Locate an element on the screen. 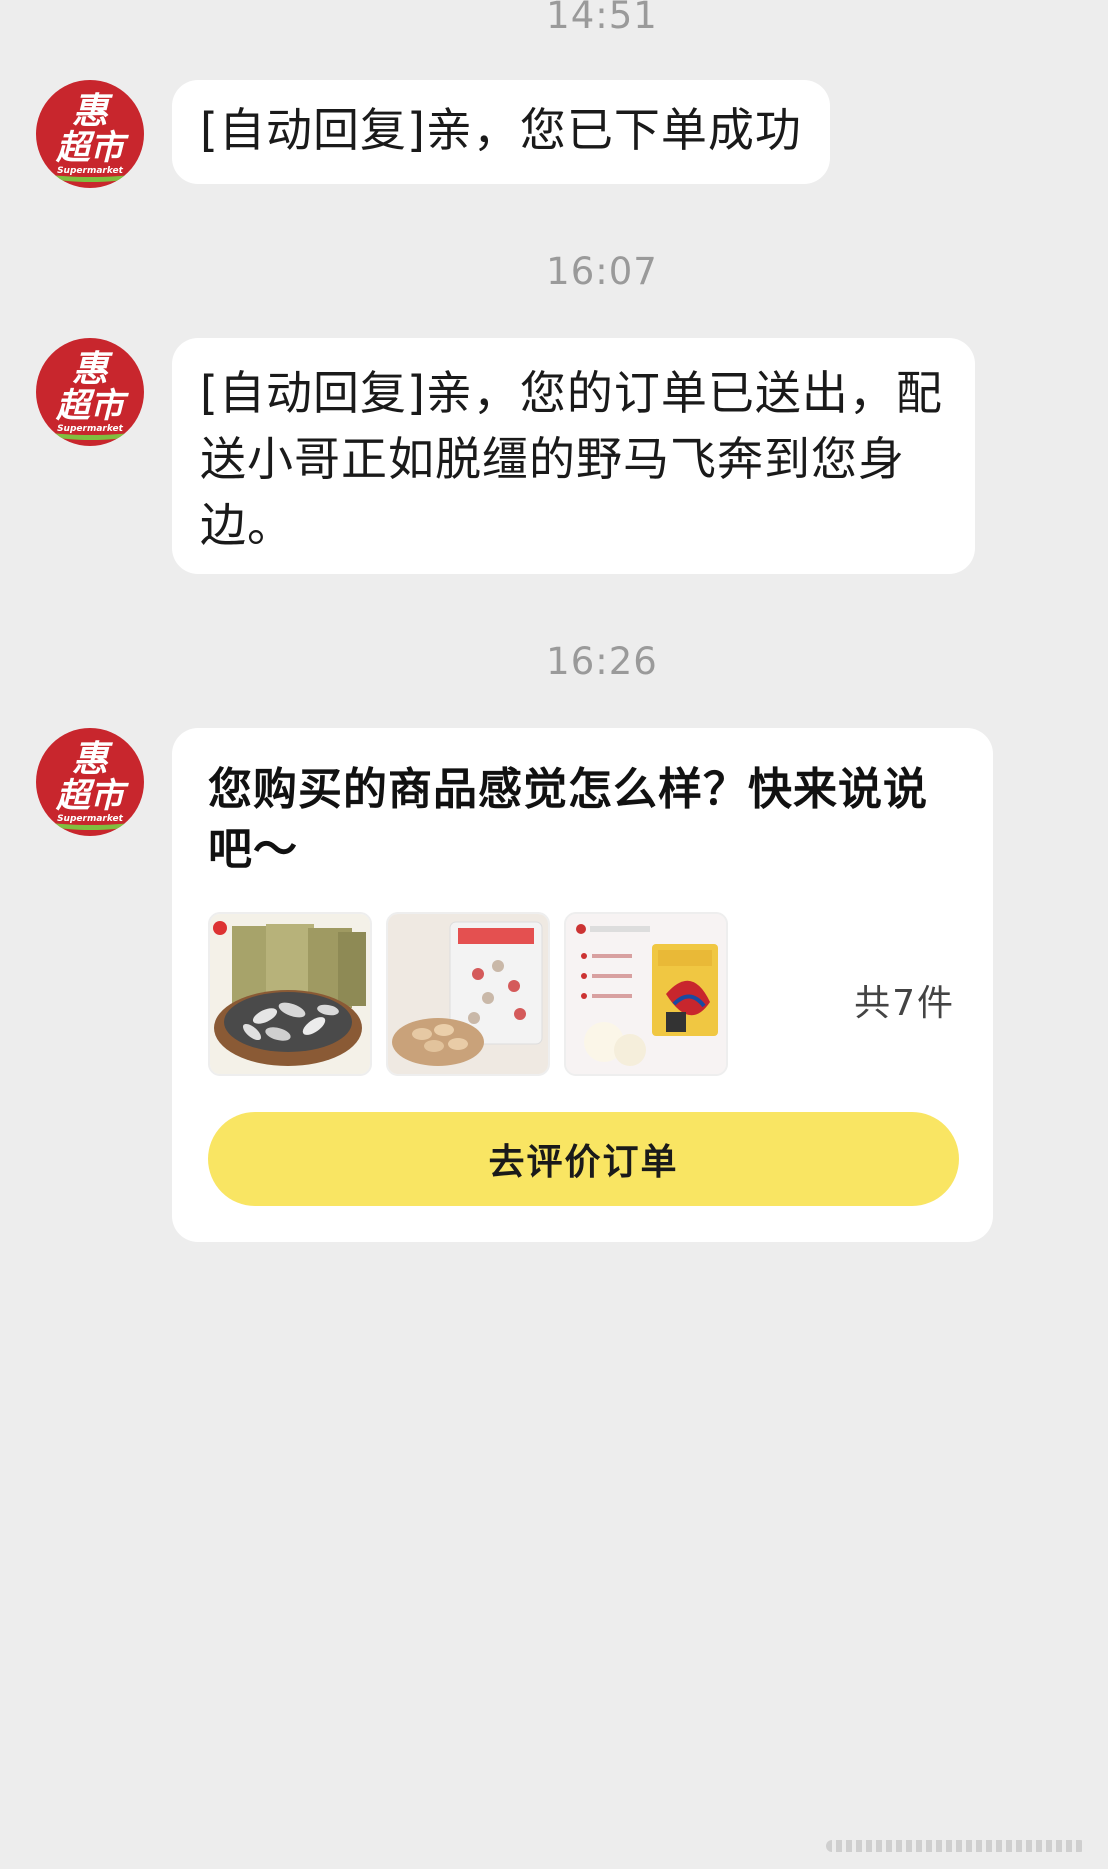 This screenshot has width=1108, height=1869. message-text: [自动回复]亲，您的订单已送出，配送小哥正如脱缰的野马飞奔到您身边。 is located at coordinates (571, 459).